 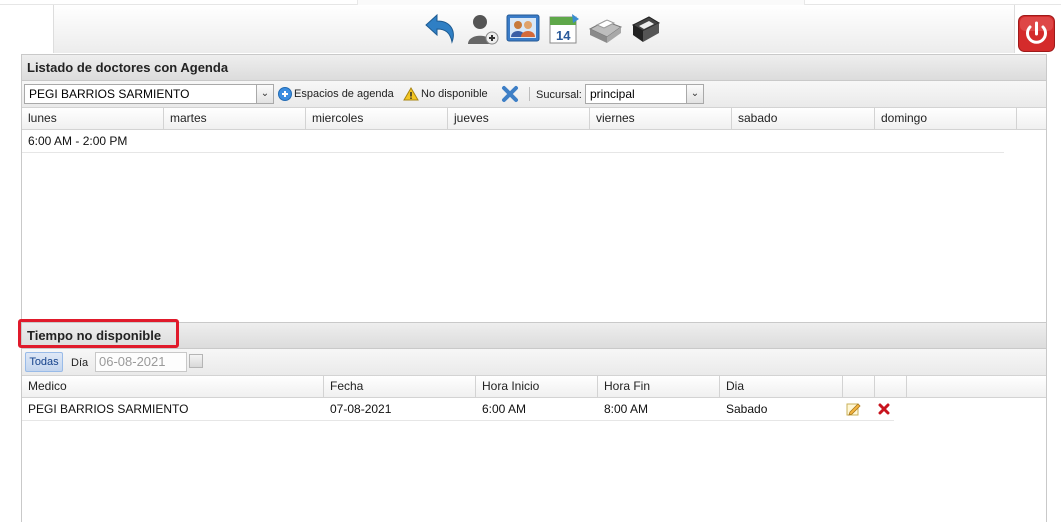 What do you see at coordinates (529, 94) in the screenshot?
I see `toolbar-separator` at bounding box center [529, 94].